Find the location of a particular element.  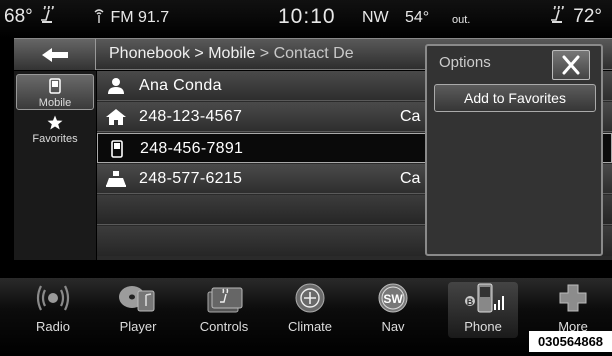

close-button is located at coordinates (571, 65).